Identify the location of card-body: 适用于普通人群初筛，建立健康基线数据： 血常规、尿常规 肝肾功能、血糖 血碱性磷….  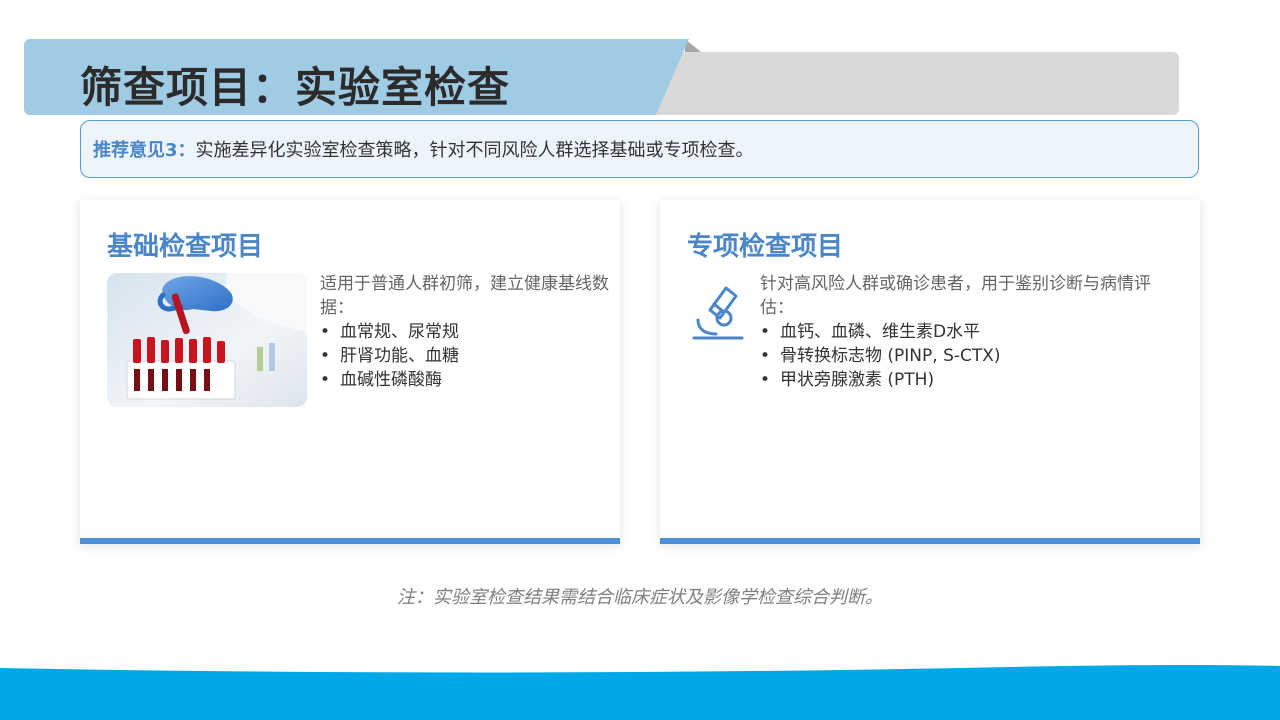
(465, 332).